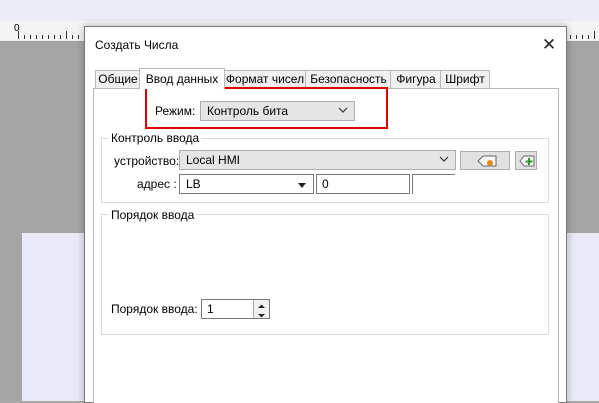 This screenshot has width=599, height=403. Describe the element at coordinates (348, 79) in the screenshot. I see `tab-security: Безопасность` at that location.